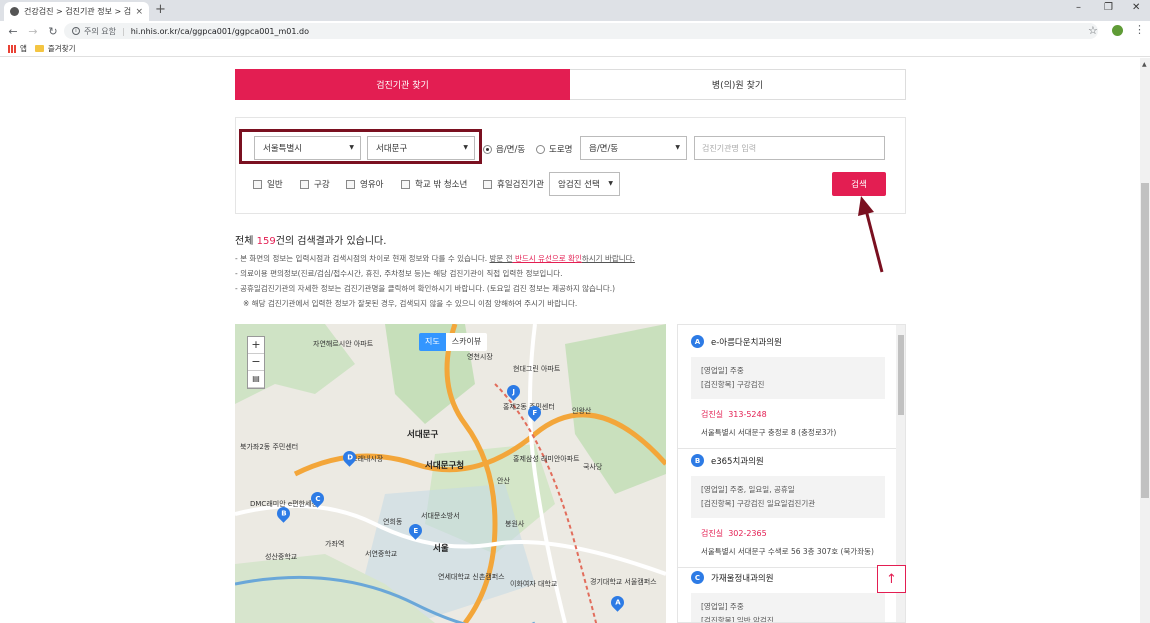  I want to click on map-label: 성산중학교, so click(281, 557).